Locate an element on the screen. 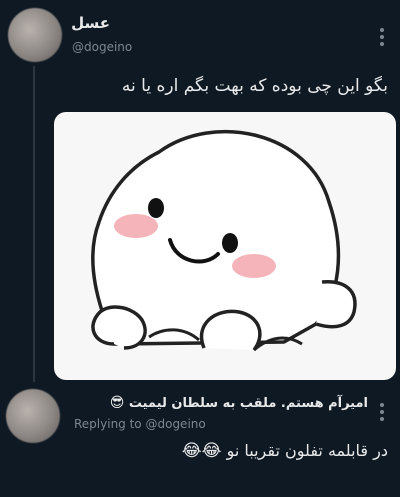  author-name-row: امیرآم هستم. ملقب به سلطان لیمیت 😎 is located at coordinates (239, 403).